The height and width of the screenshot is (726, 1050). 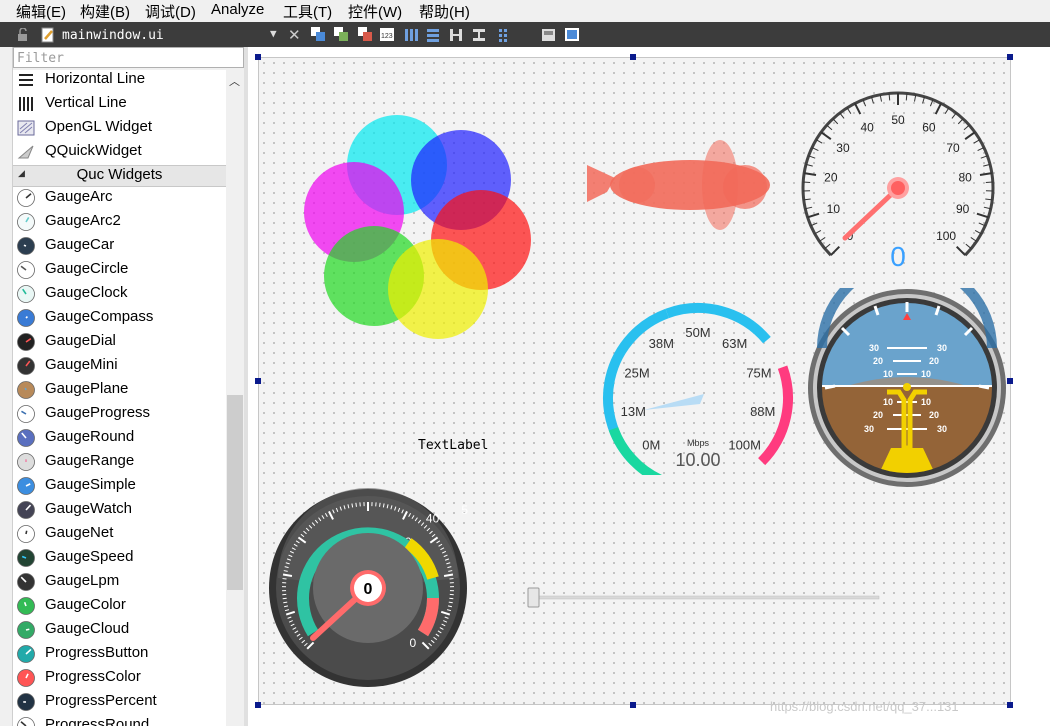 I want to click on widget-item-vertical-line: Vertical Line, so click(x=119, y=104).